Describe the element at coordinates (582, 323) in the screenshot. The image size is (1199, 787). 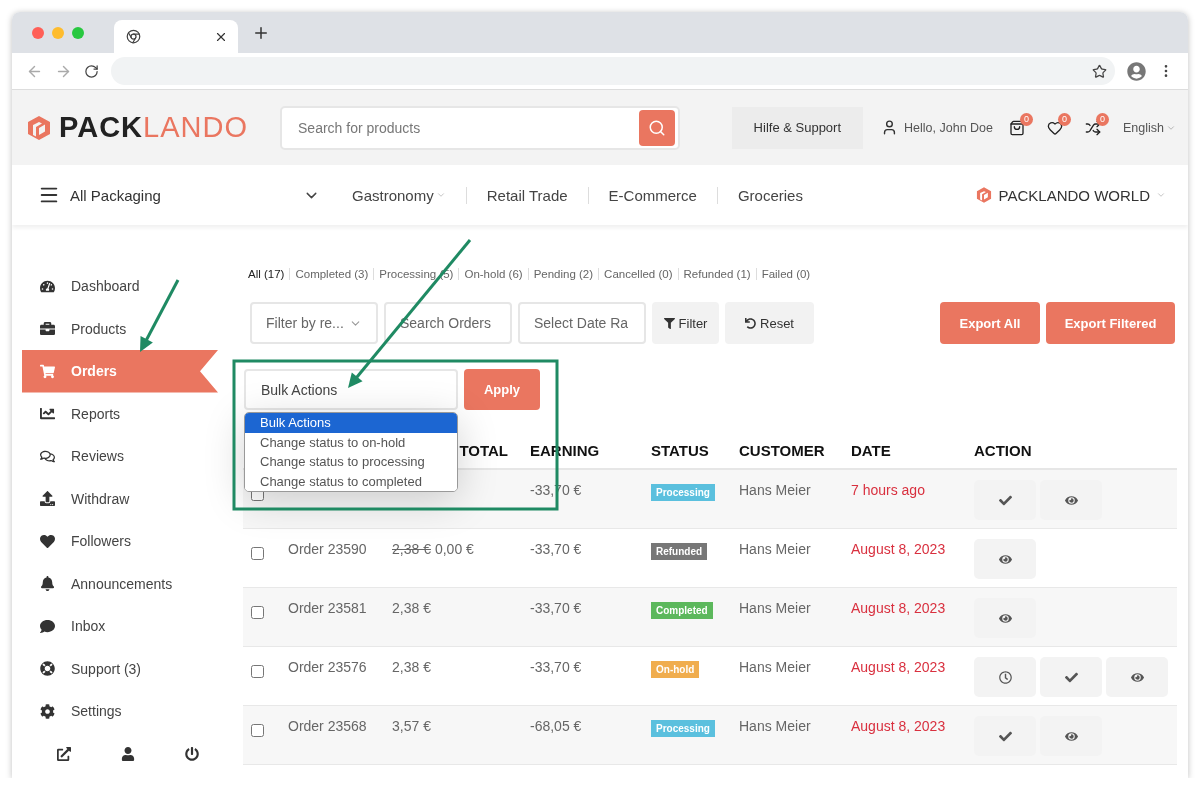
I see `date-range-field: Select Date Ra` at that location.